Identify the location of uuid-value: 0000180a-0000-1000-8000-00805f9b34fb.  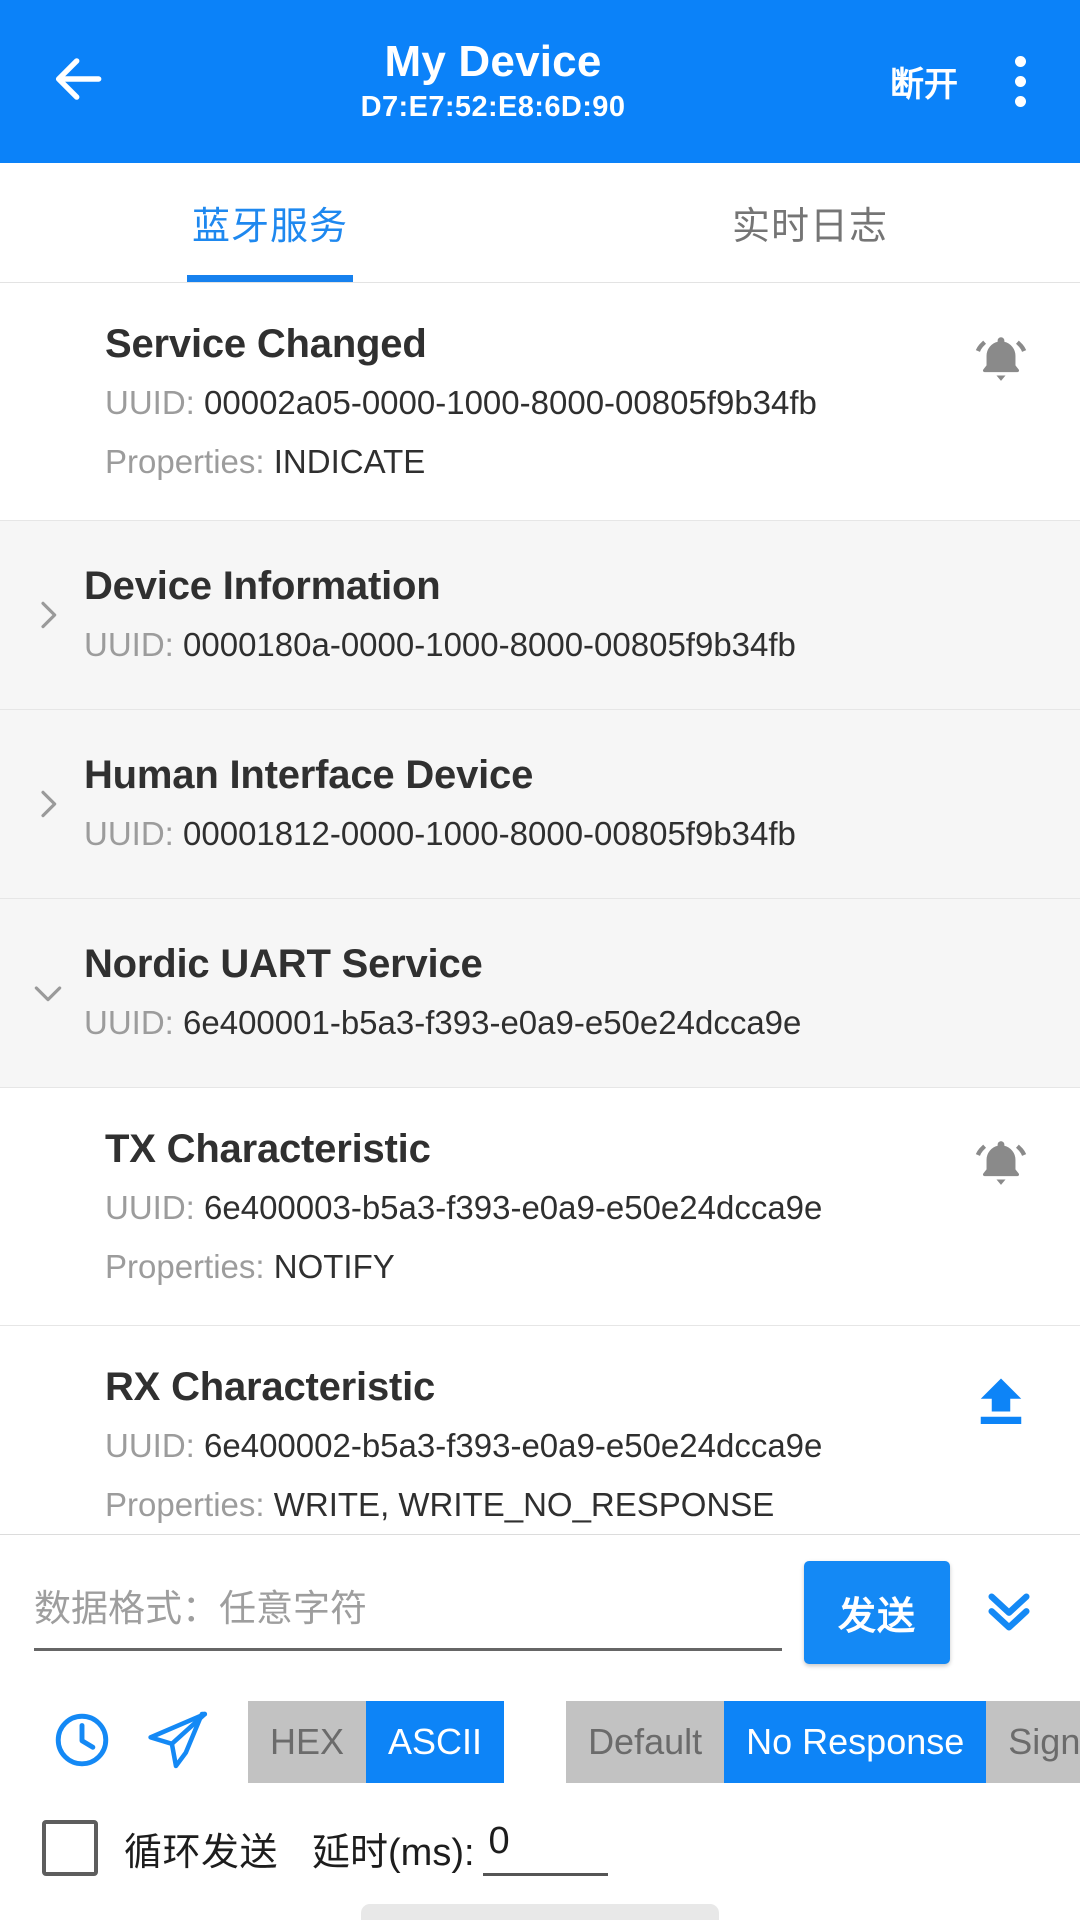
(489, 645).